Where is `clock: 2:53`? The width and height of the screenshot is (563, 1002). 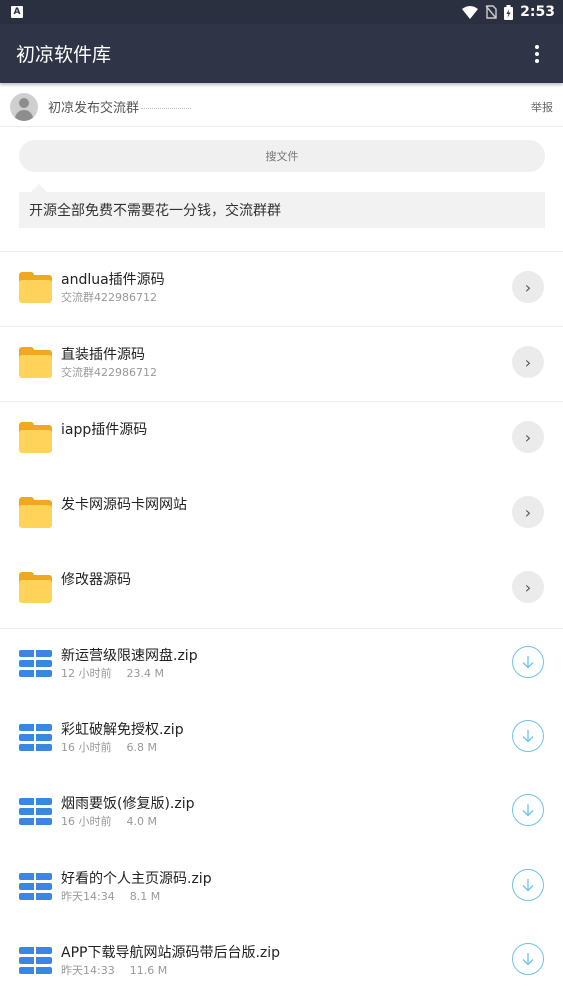
clock: 2:53 is located at coordinates (537, 12).